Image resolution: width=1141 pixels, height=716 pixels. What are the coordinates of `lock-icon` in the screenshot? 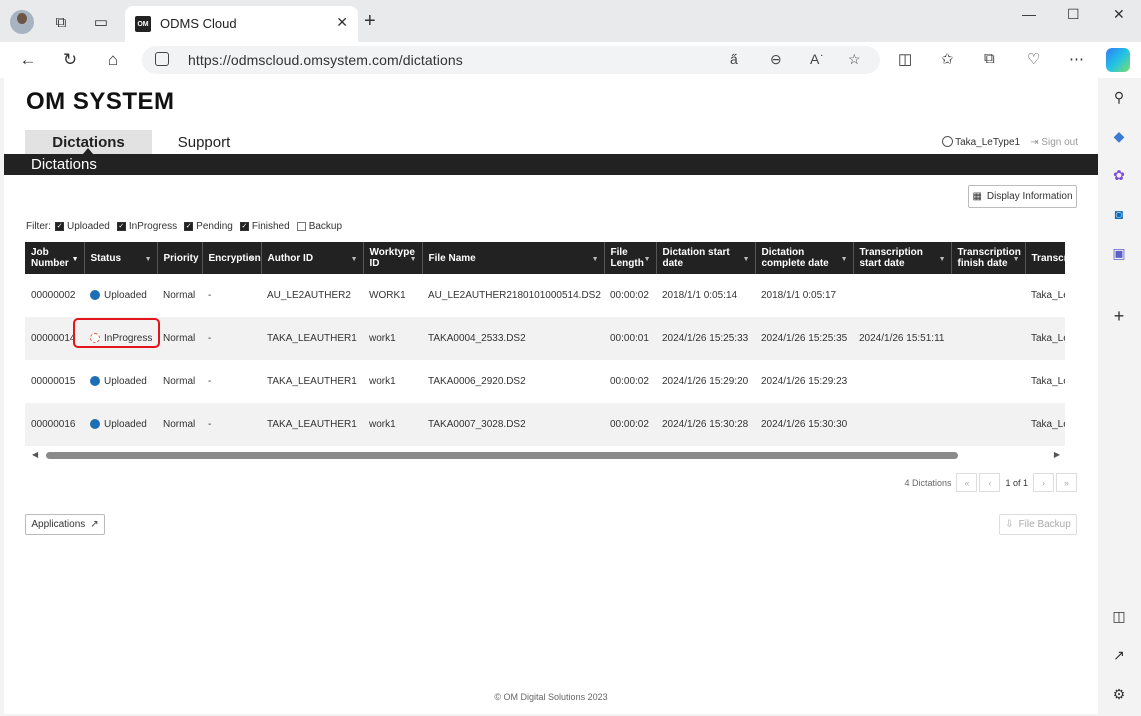 It's located at (162, 59).